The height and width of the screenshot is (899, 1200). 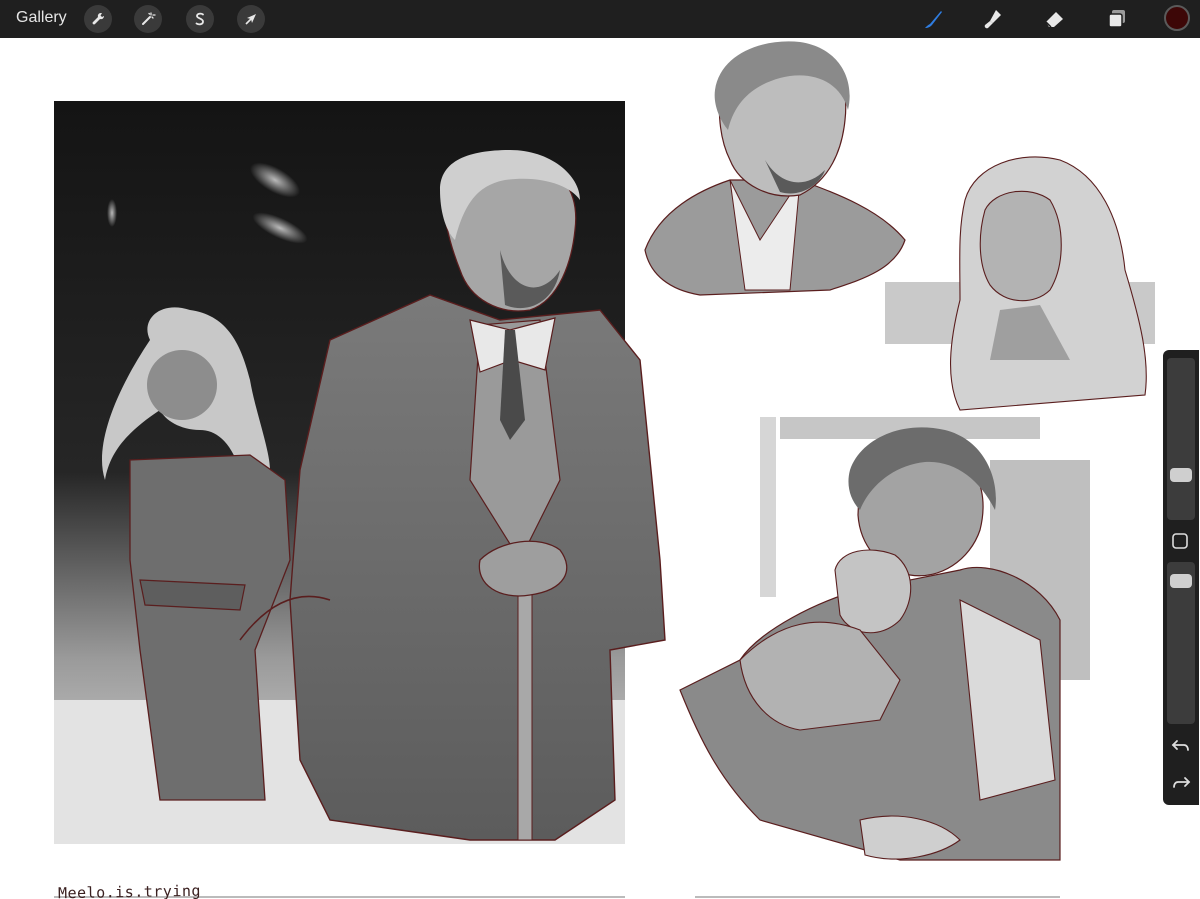 What do you see at coordinates (129, 890) in the screenshot?
I see `artist-signature: Meelo.is.trying` at bounding box center [129, 890].